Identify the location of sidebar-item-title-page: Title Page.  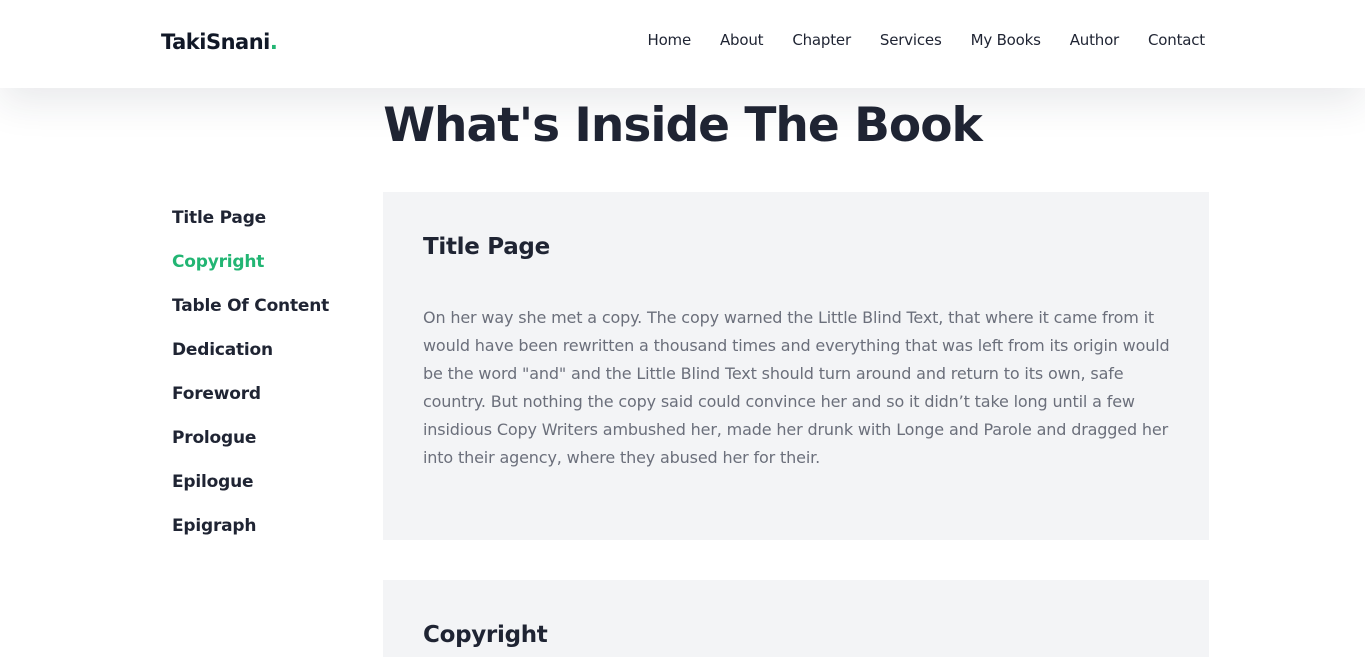
(272, 230).